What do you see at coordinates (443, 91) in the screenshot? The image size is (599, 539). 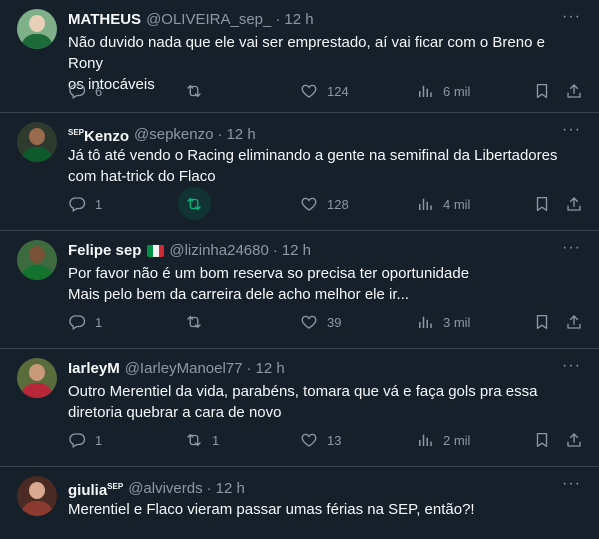 I see `views-button: 6 mil` at bounding box center [443, 91].